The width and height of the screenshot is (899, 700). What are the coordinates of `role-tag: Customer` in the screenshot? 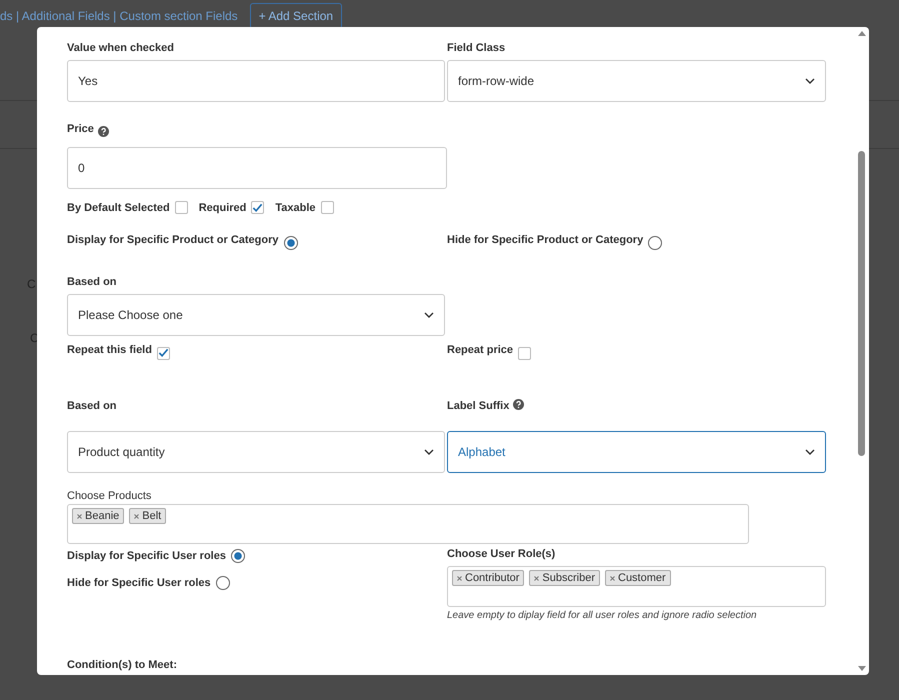 It's located at (638, 578).